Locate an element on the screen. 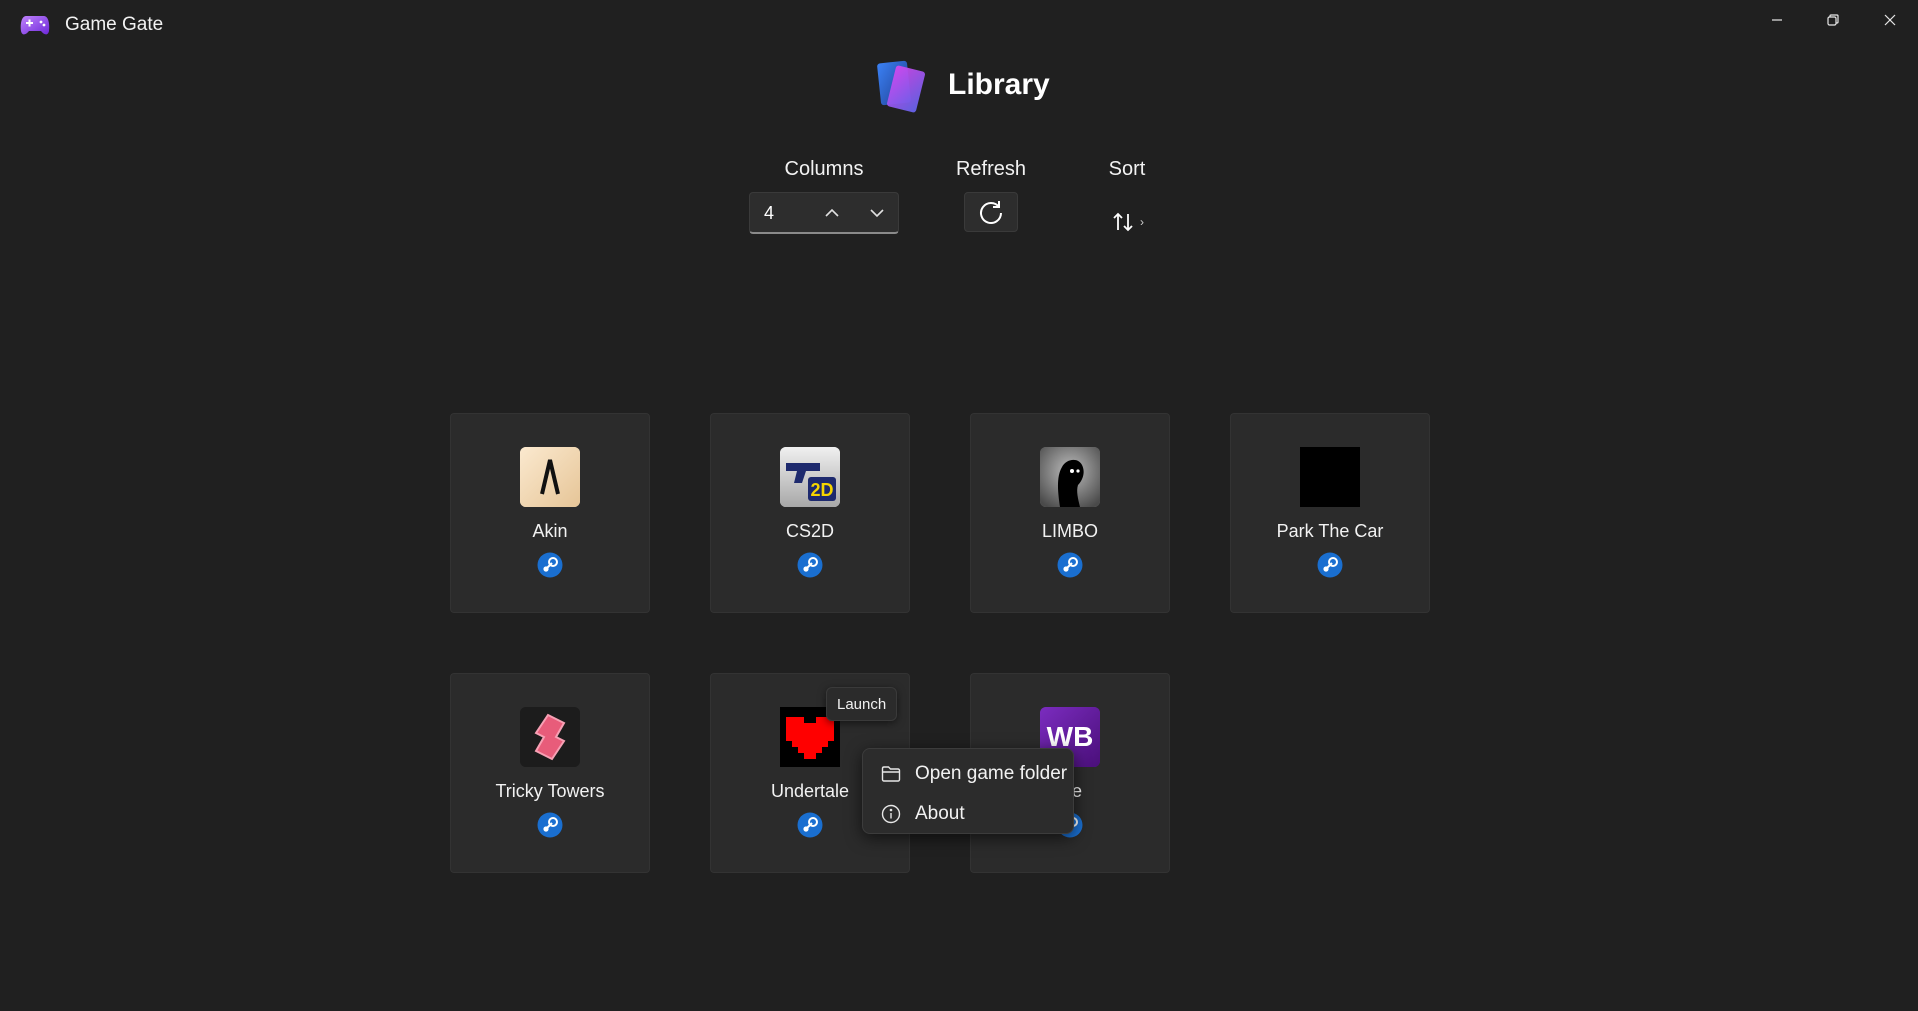 Image resolution: width=1918 pixels, height=1011 pixels. close-button is located at coordinates (1890, 20).